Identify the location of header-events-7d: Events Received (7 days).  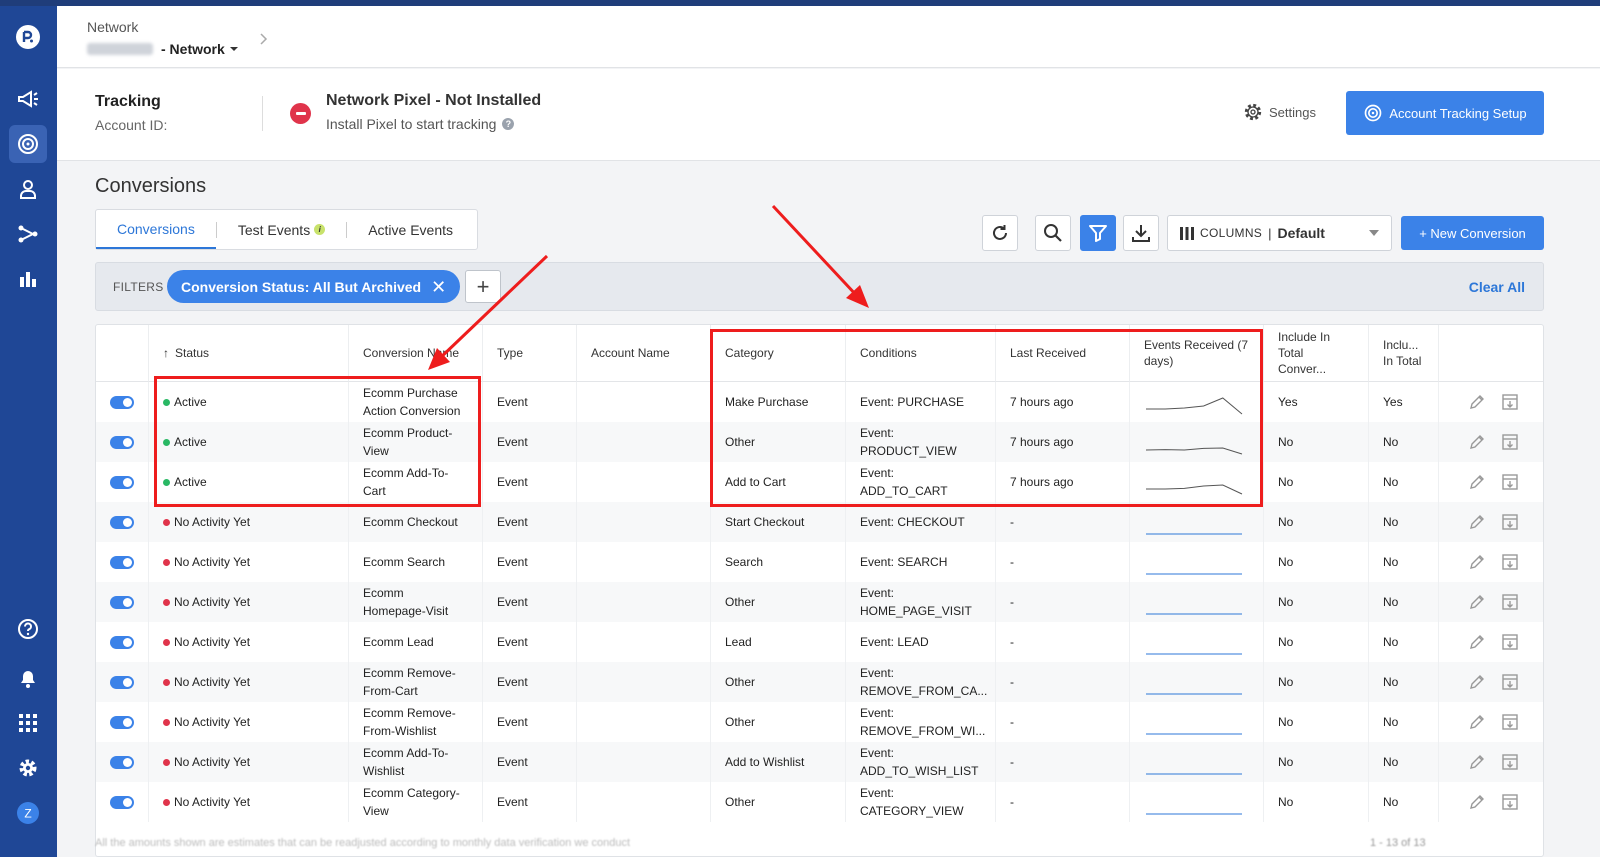
(1197, 353).